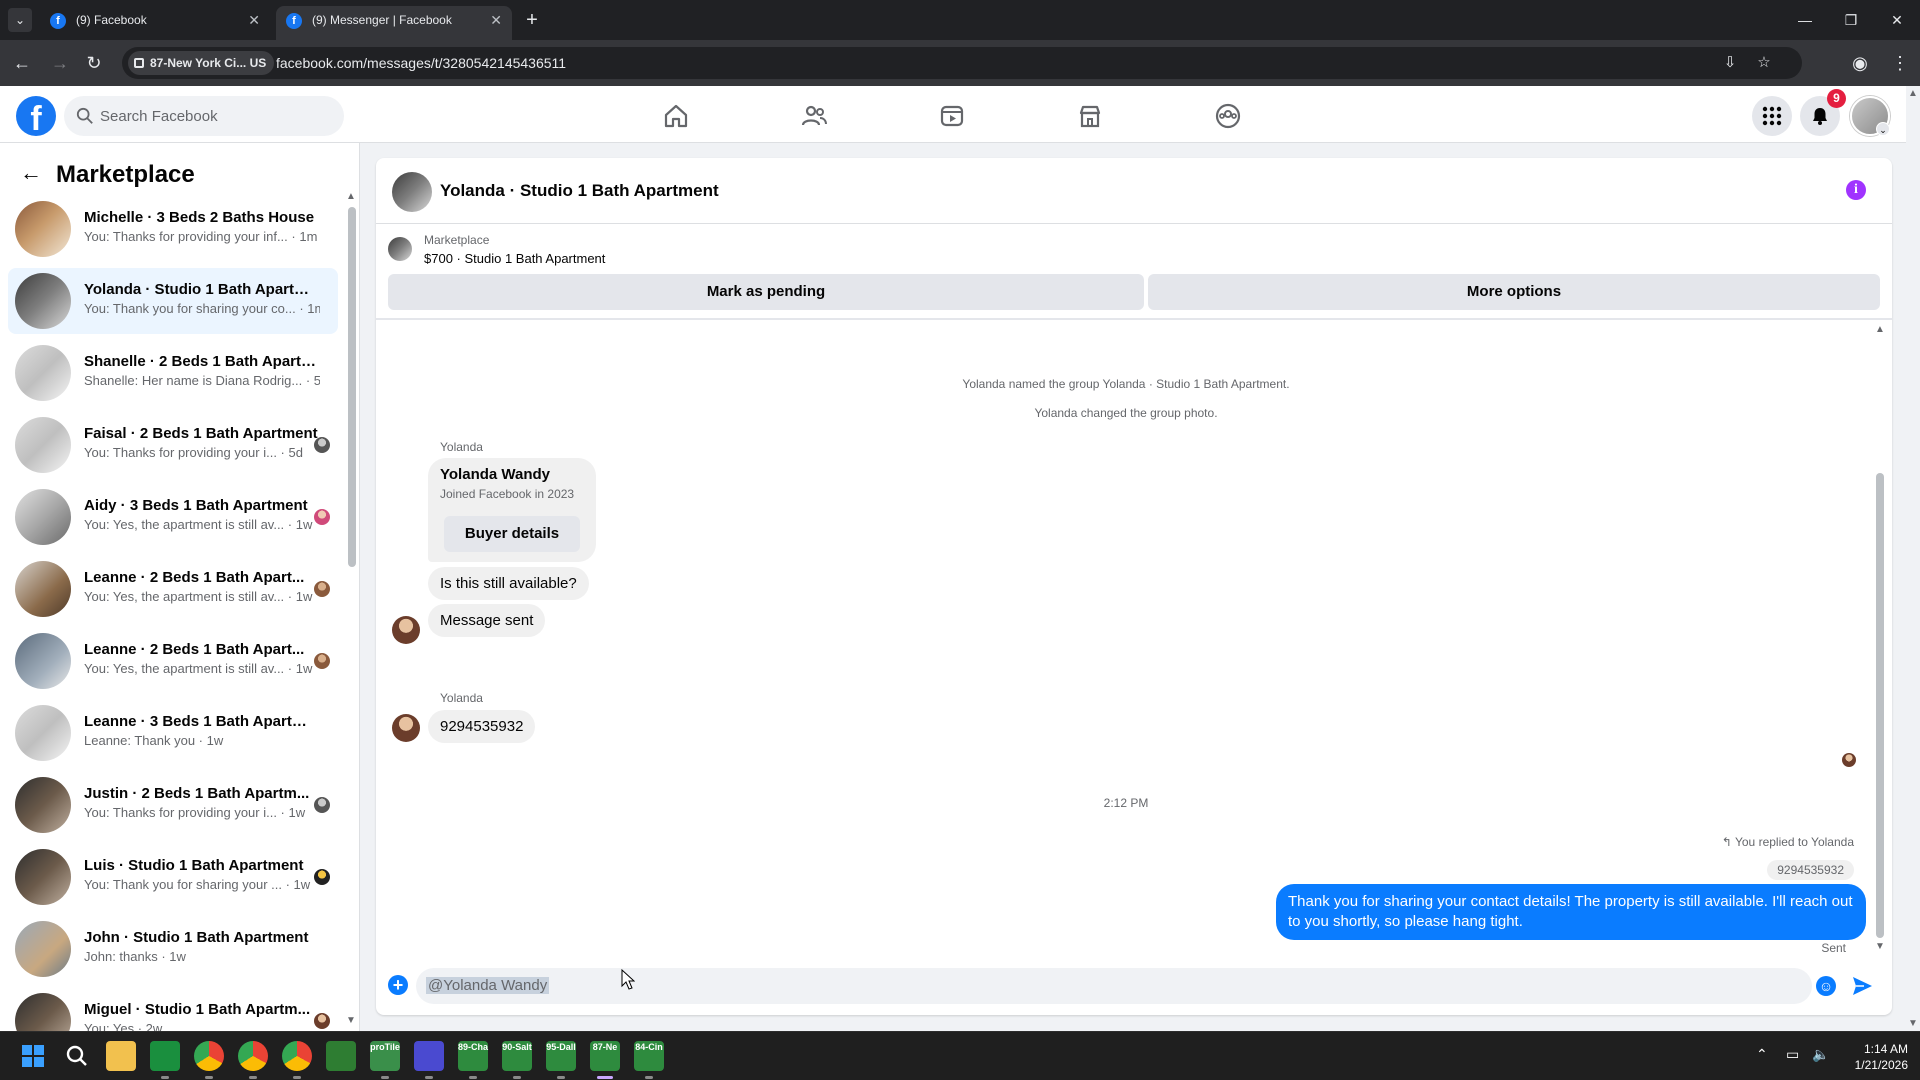 This screenshot has height=1080, width=1920. I want to click on running-indicator, so click(253, 1077).